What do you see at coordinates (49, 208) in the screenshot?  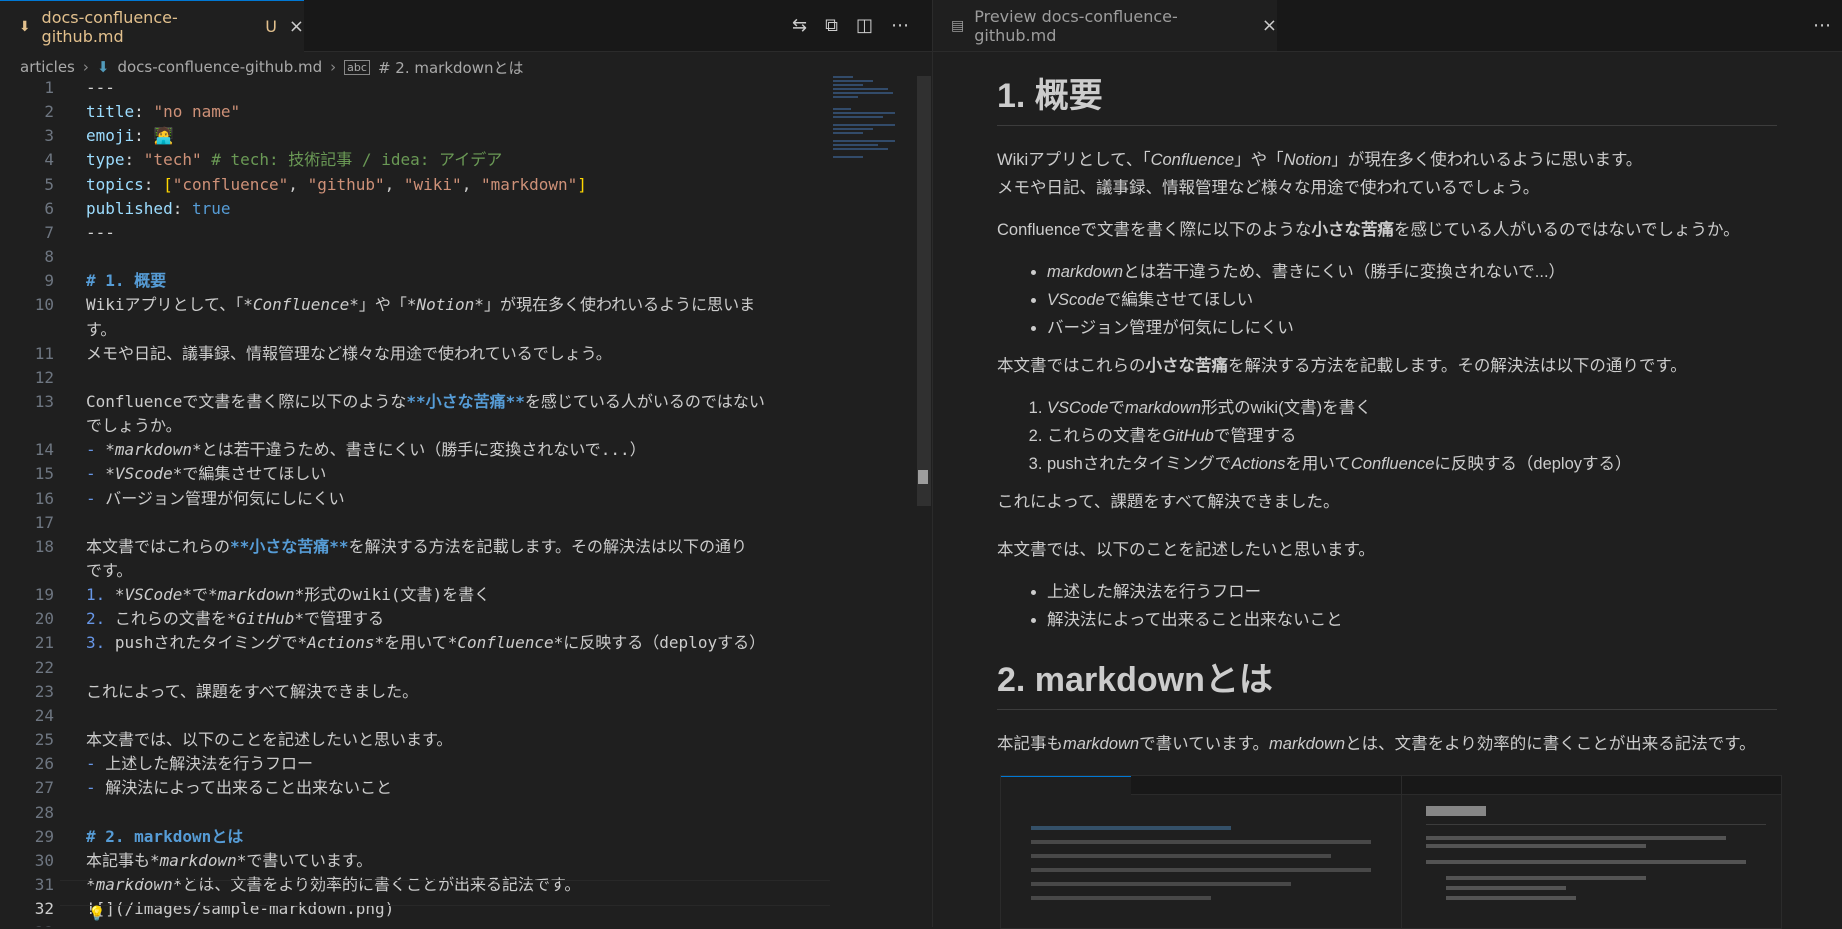 I see `line-number: 6` at bounding box center [49, 208].